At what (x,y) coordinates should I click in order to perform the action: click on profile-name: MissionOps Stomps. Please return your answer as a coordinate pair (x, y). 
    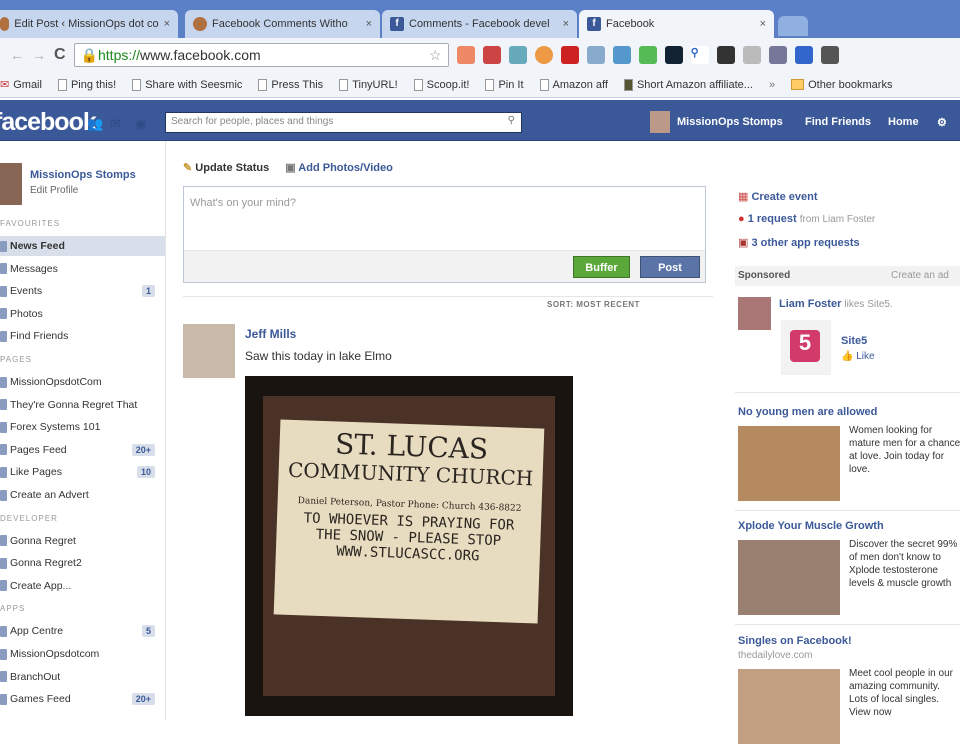
    Looking at the image, I should click on (83, 175).